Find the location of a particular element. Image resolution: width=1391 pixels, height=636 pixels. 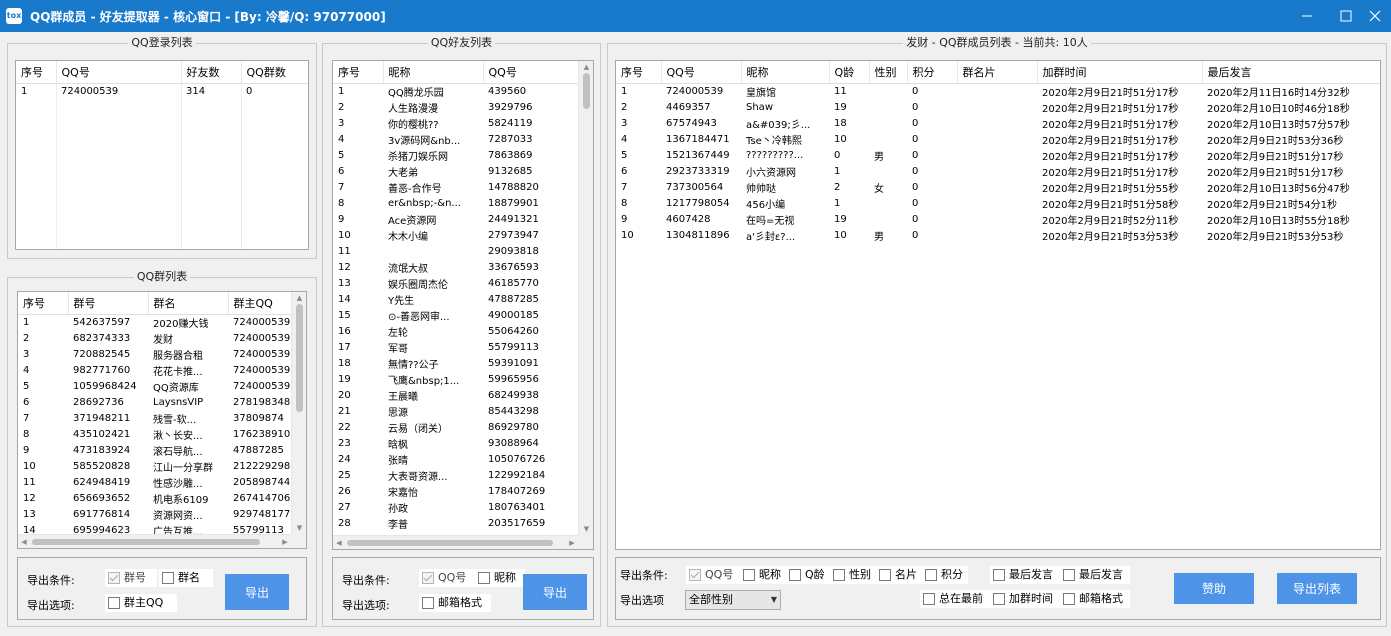

member-chk-nick: 昵称 is located at coordinates (763, 575).